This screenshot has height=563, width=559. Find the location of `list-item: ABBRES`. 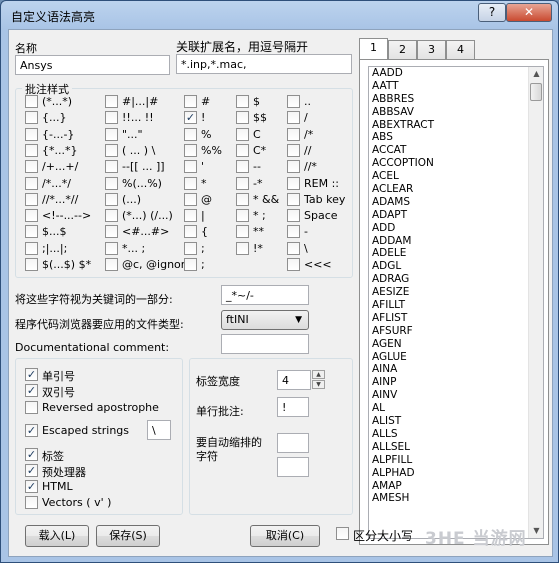

list-item: ABBRES is located at coordinates (449, 99).